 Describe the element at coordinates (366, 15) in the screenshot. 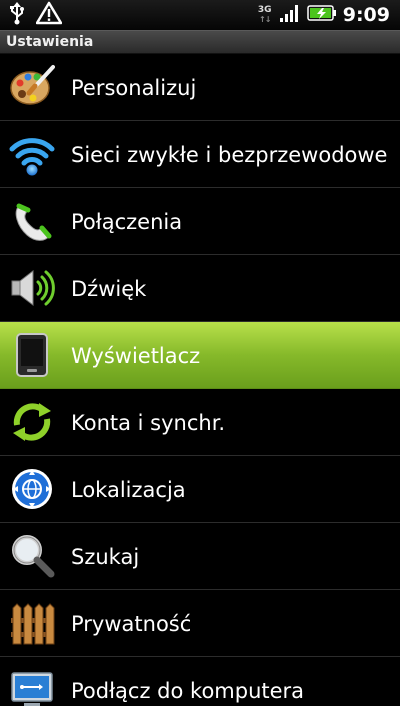

I see `clock: 9:09` at that location.